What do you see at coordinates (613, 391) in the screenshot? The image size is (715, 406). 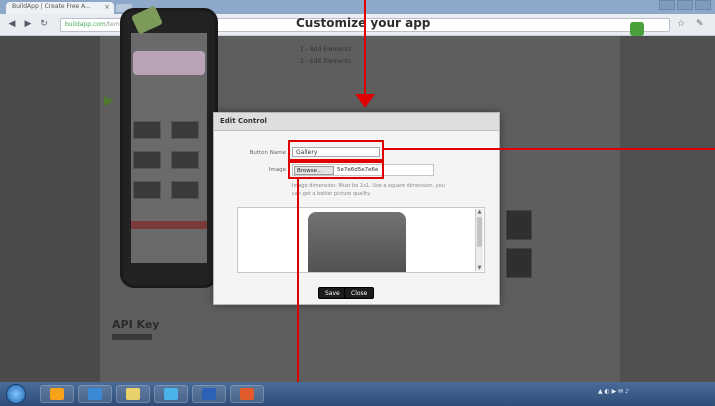 I see `system-tray: ▲ ◐ ▶ ✉ ♪` at bounding box center [613, 391].